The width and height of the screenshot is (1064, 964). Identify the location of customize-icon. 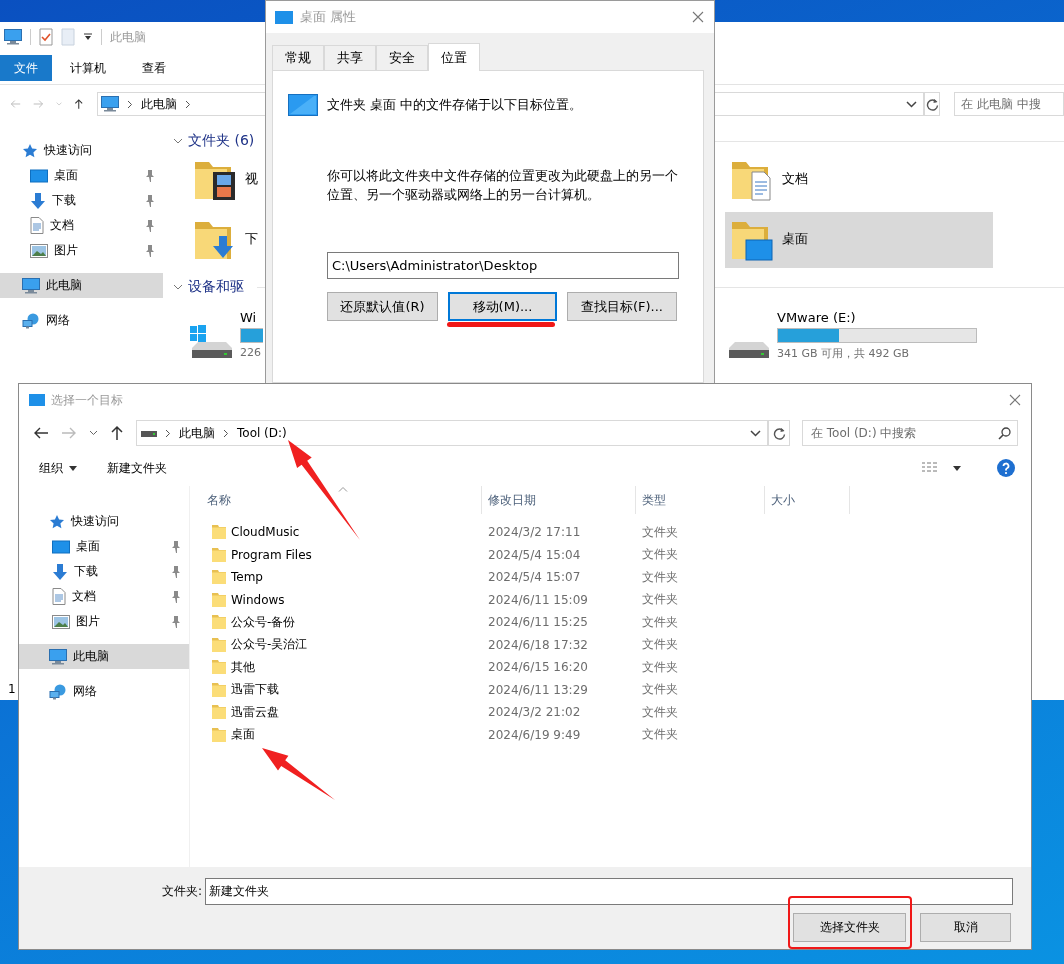
(88, 37).